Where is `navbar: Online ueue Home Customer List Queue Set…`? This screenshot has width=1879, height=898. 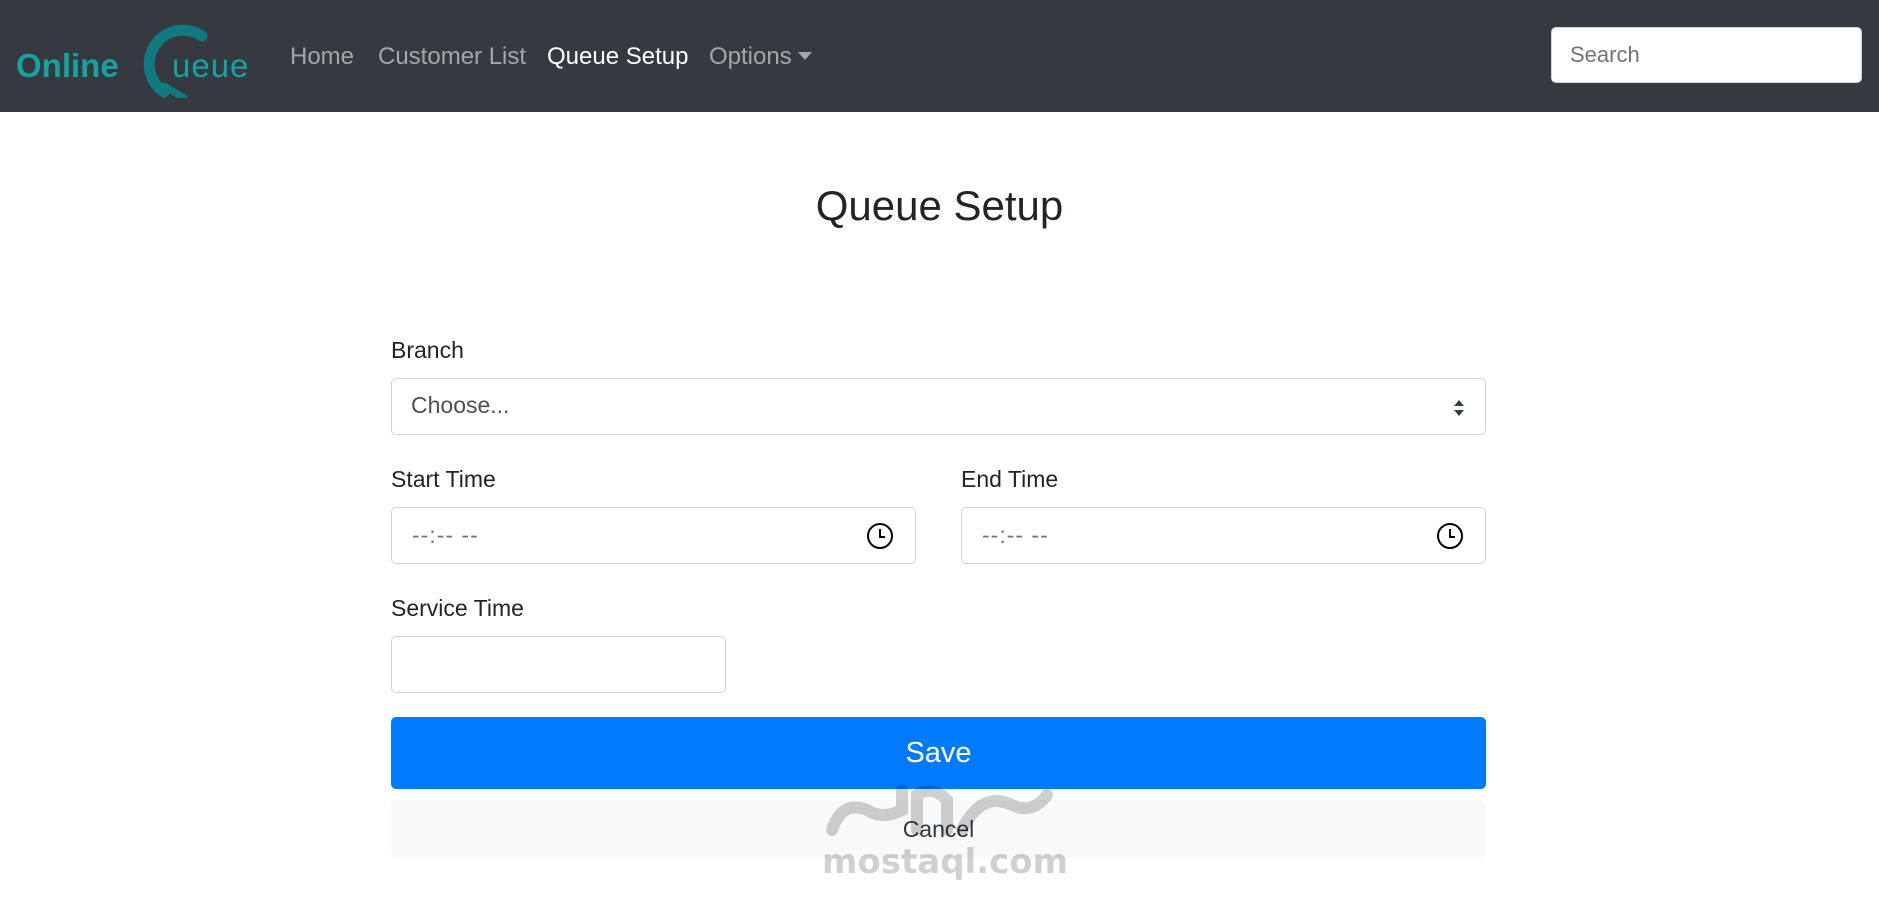
navbar: Online ueue Home Customer List Queue Set… is located at coordinates (939, 56).